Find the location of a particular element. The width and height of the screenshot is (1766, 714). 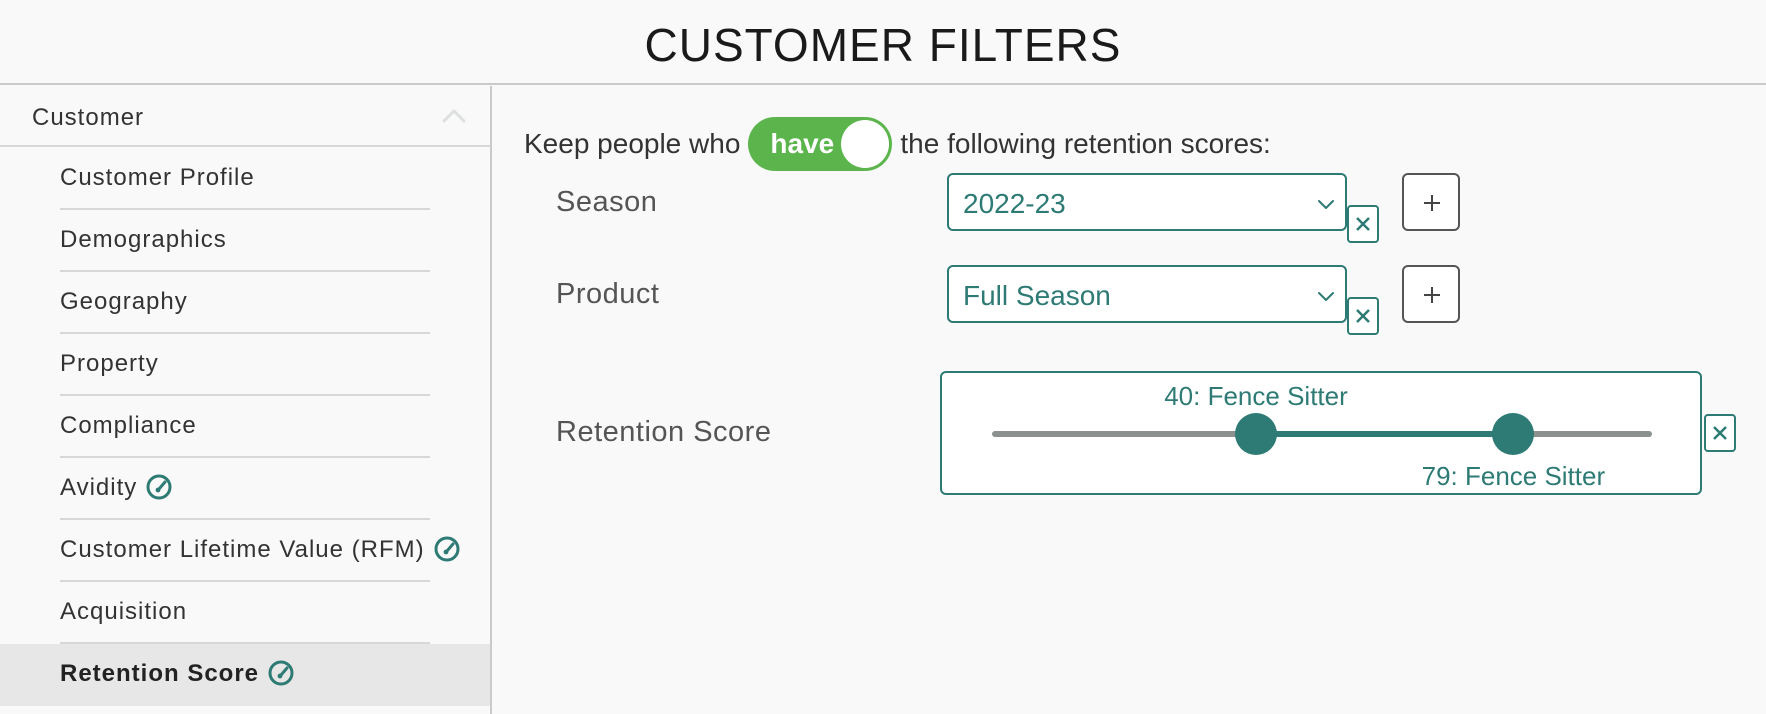

toggle-knob is located at coordinates (865, 144).